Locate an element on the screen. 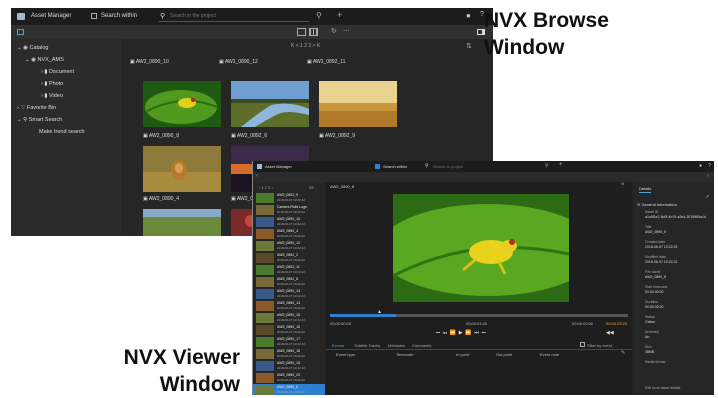 This screenshot has height=398, width=718. refresh-icon: ↻ is located at coordinates (334, 31).